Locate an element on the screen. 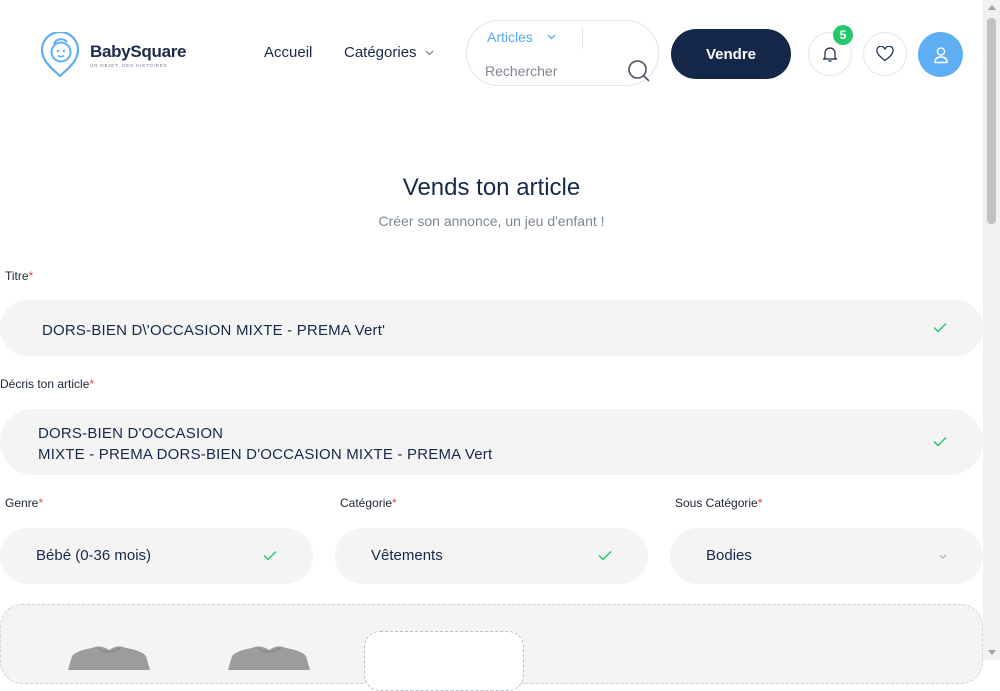  nav-categories-label: Catégories is located at coordinates (380, 52).